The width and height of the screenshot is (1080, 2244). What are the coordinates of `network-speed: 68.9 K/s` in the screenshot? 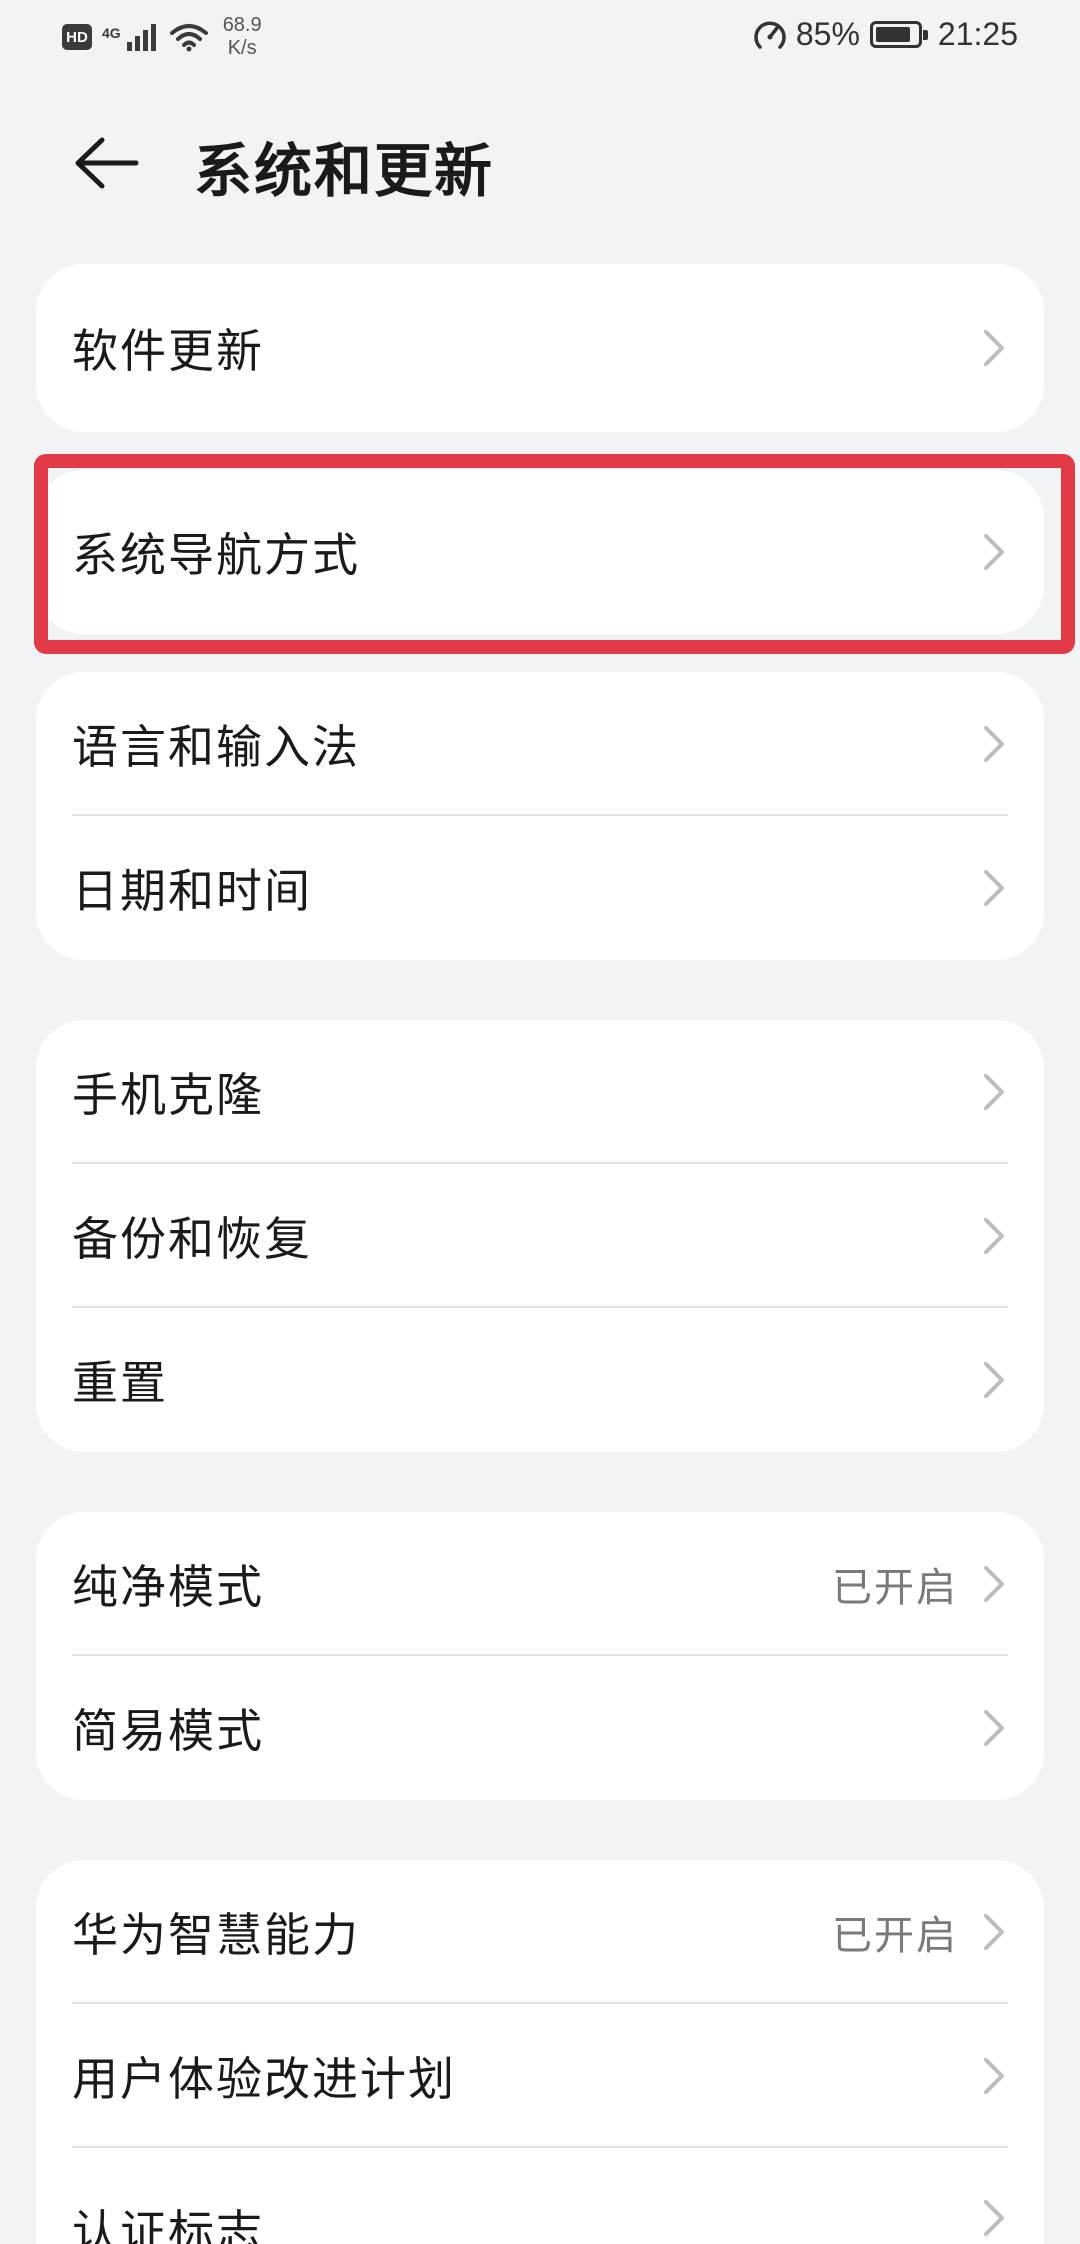 It's located at (242, 37).